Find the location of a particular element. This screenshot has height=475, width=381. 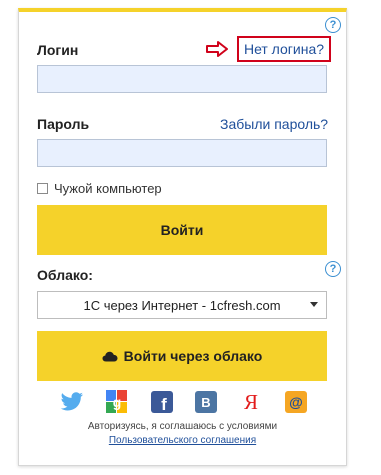

svg-text: g is located at coordinates (117, 402).